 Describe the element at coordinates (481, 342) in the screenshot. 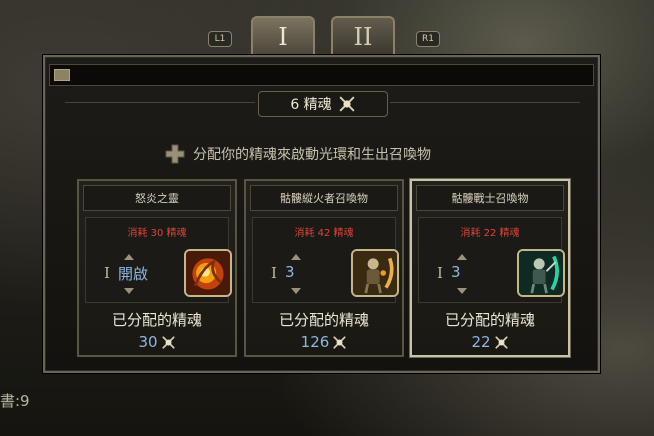

I see `assigned-value: 22` at that location.